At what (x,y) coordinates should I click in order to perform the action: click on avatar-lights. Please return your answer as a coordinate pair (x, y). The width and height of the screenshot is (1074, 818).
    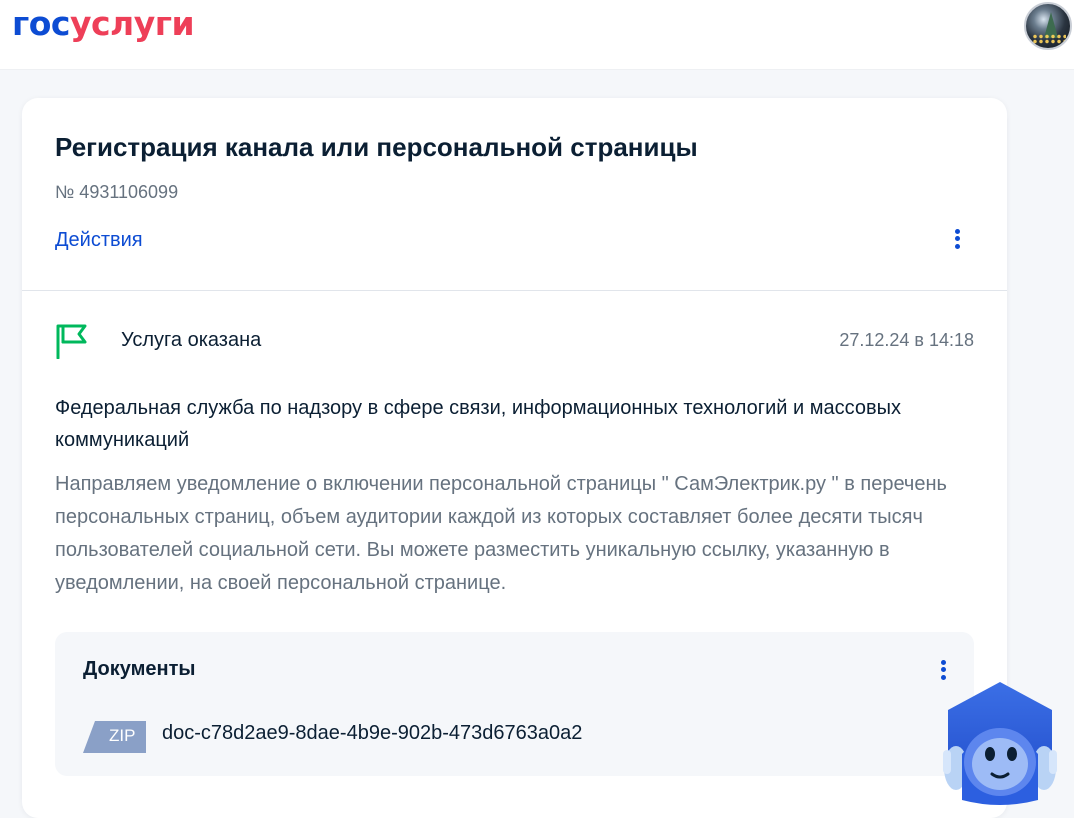
    Looking at the image, I should click on (1049, 39).